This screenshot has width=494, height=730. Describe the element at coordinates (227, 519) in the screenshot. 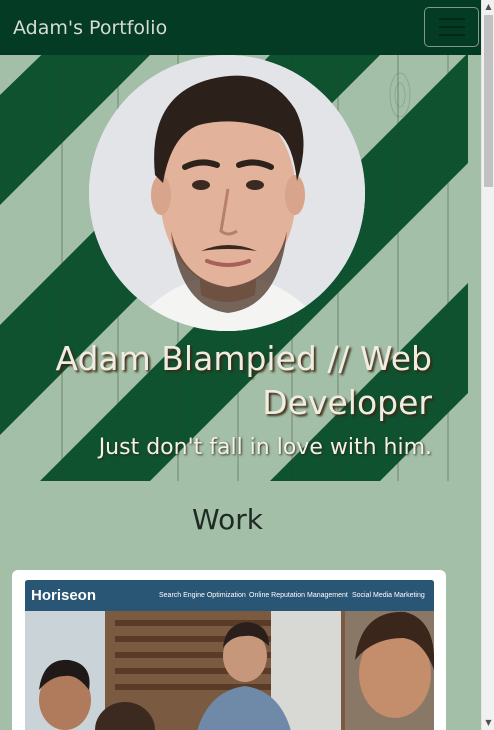

I see `work-heading: Work` at that location.